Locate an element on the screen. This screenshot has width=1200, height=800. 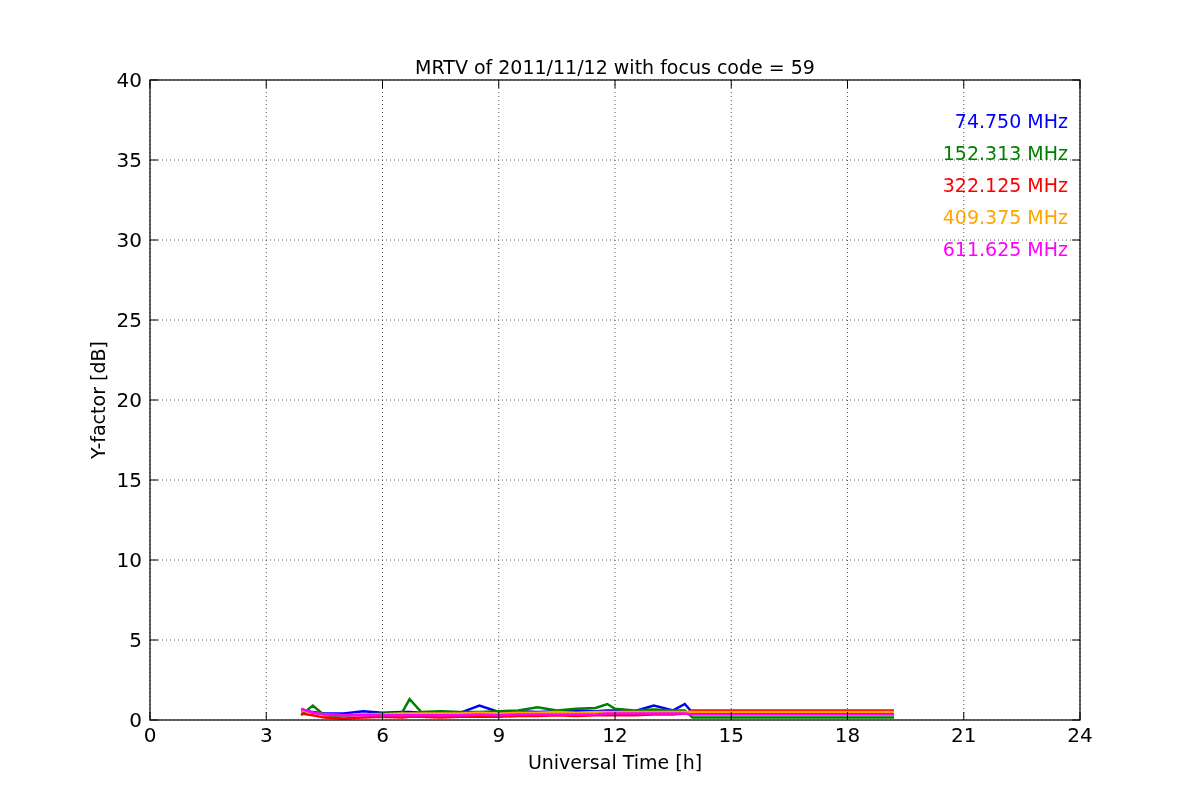
y-tick-label: 30 is located at coordinates (129, 240).